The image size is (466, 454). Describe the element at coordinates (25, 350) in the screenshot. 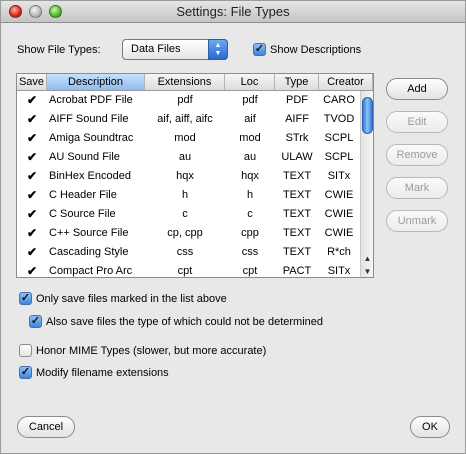

I see `honor-mime-checkbox` at that location.